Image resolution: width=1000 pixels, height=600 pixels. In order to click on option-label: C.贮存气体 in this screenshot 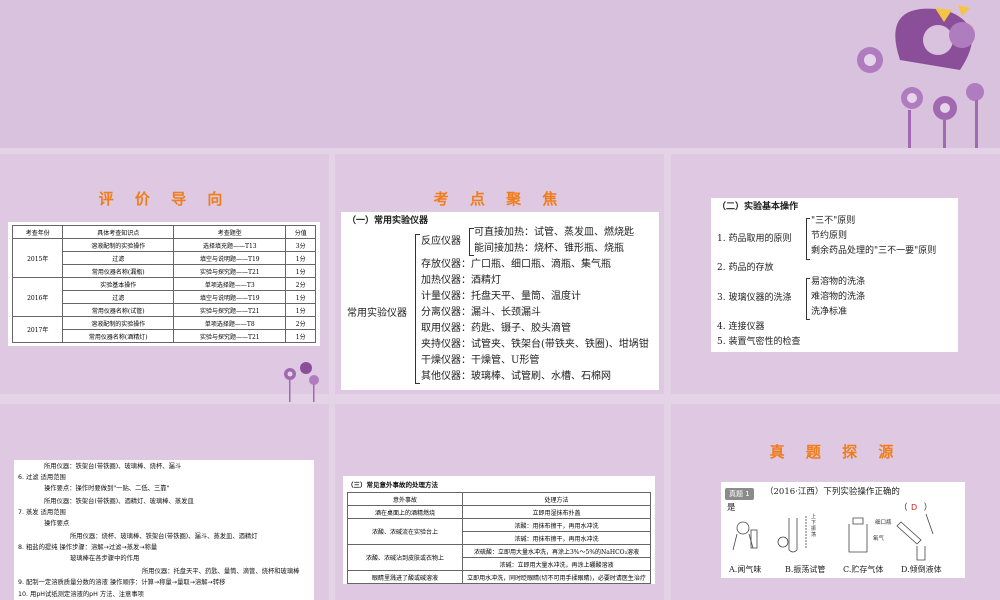, I will do `click(863, 569)`.